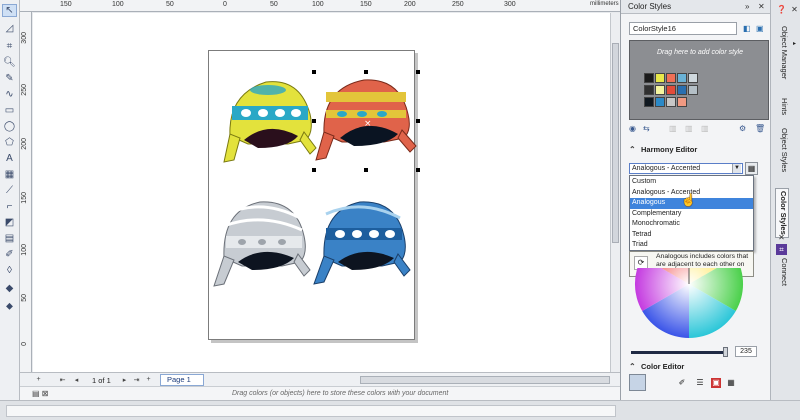 This screenshot has width=800, height=420. Describe the element at coordinates (751, 168) in the screenshot. I see `harmony-rules-button: ▦` at that location.